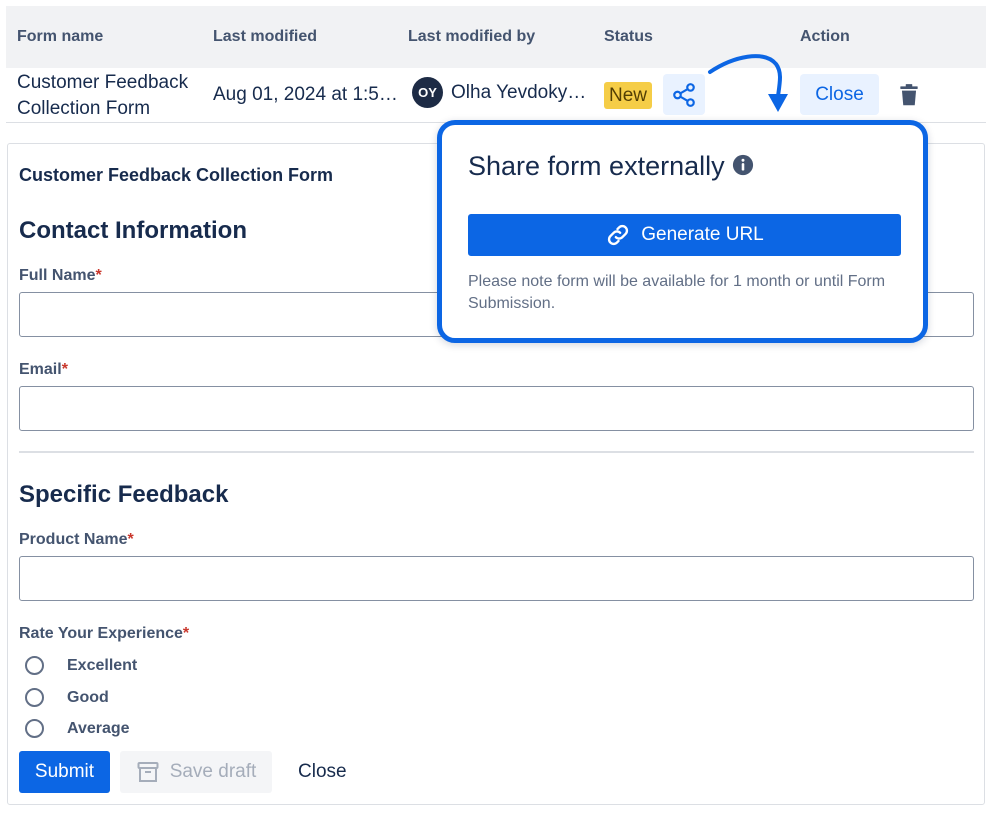 The width and height of the screenshot is (999, 814). What do you see at coordinates (471, 37) in the screenshot?
I see `column-header-last-modified-by: Last modified by` at bounding box center [471, 37].